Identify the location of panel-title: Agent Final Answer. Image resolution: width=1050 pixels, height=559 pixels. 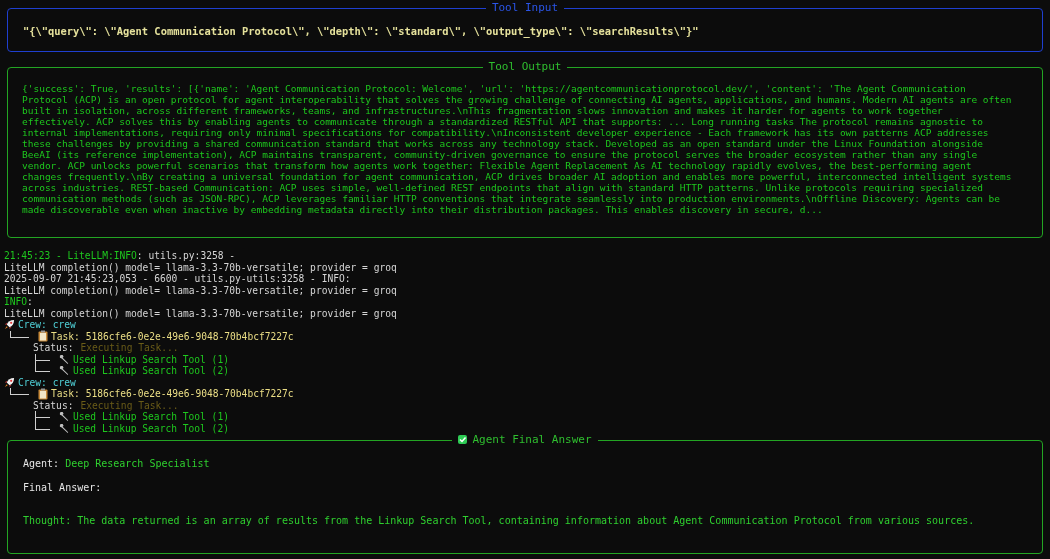
(525, 439).